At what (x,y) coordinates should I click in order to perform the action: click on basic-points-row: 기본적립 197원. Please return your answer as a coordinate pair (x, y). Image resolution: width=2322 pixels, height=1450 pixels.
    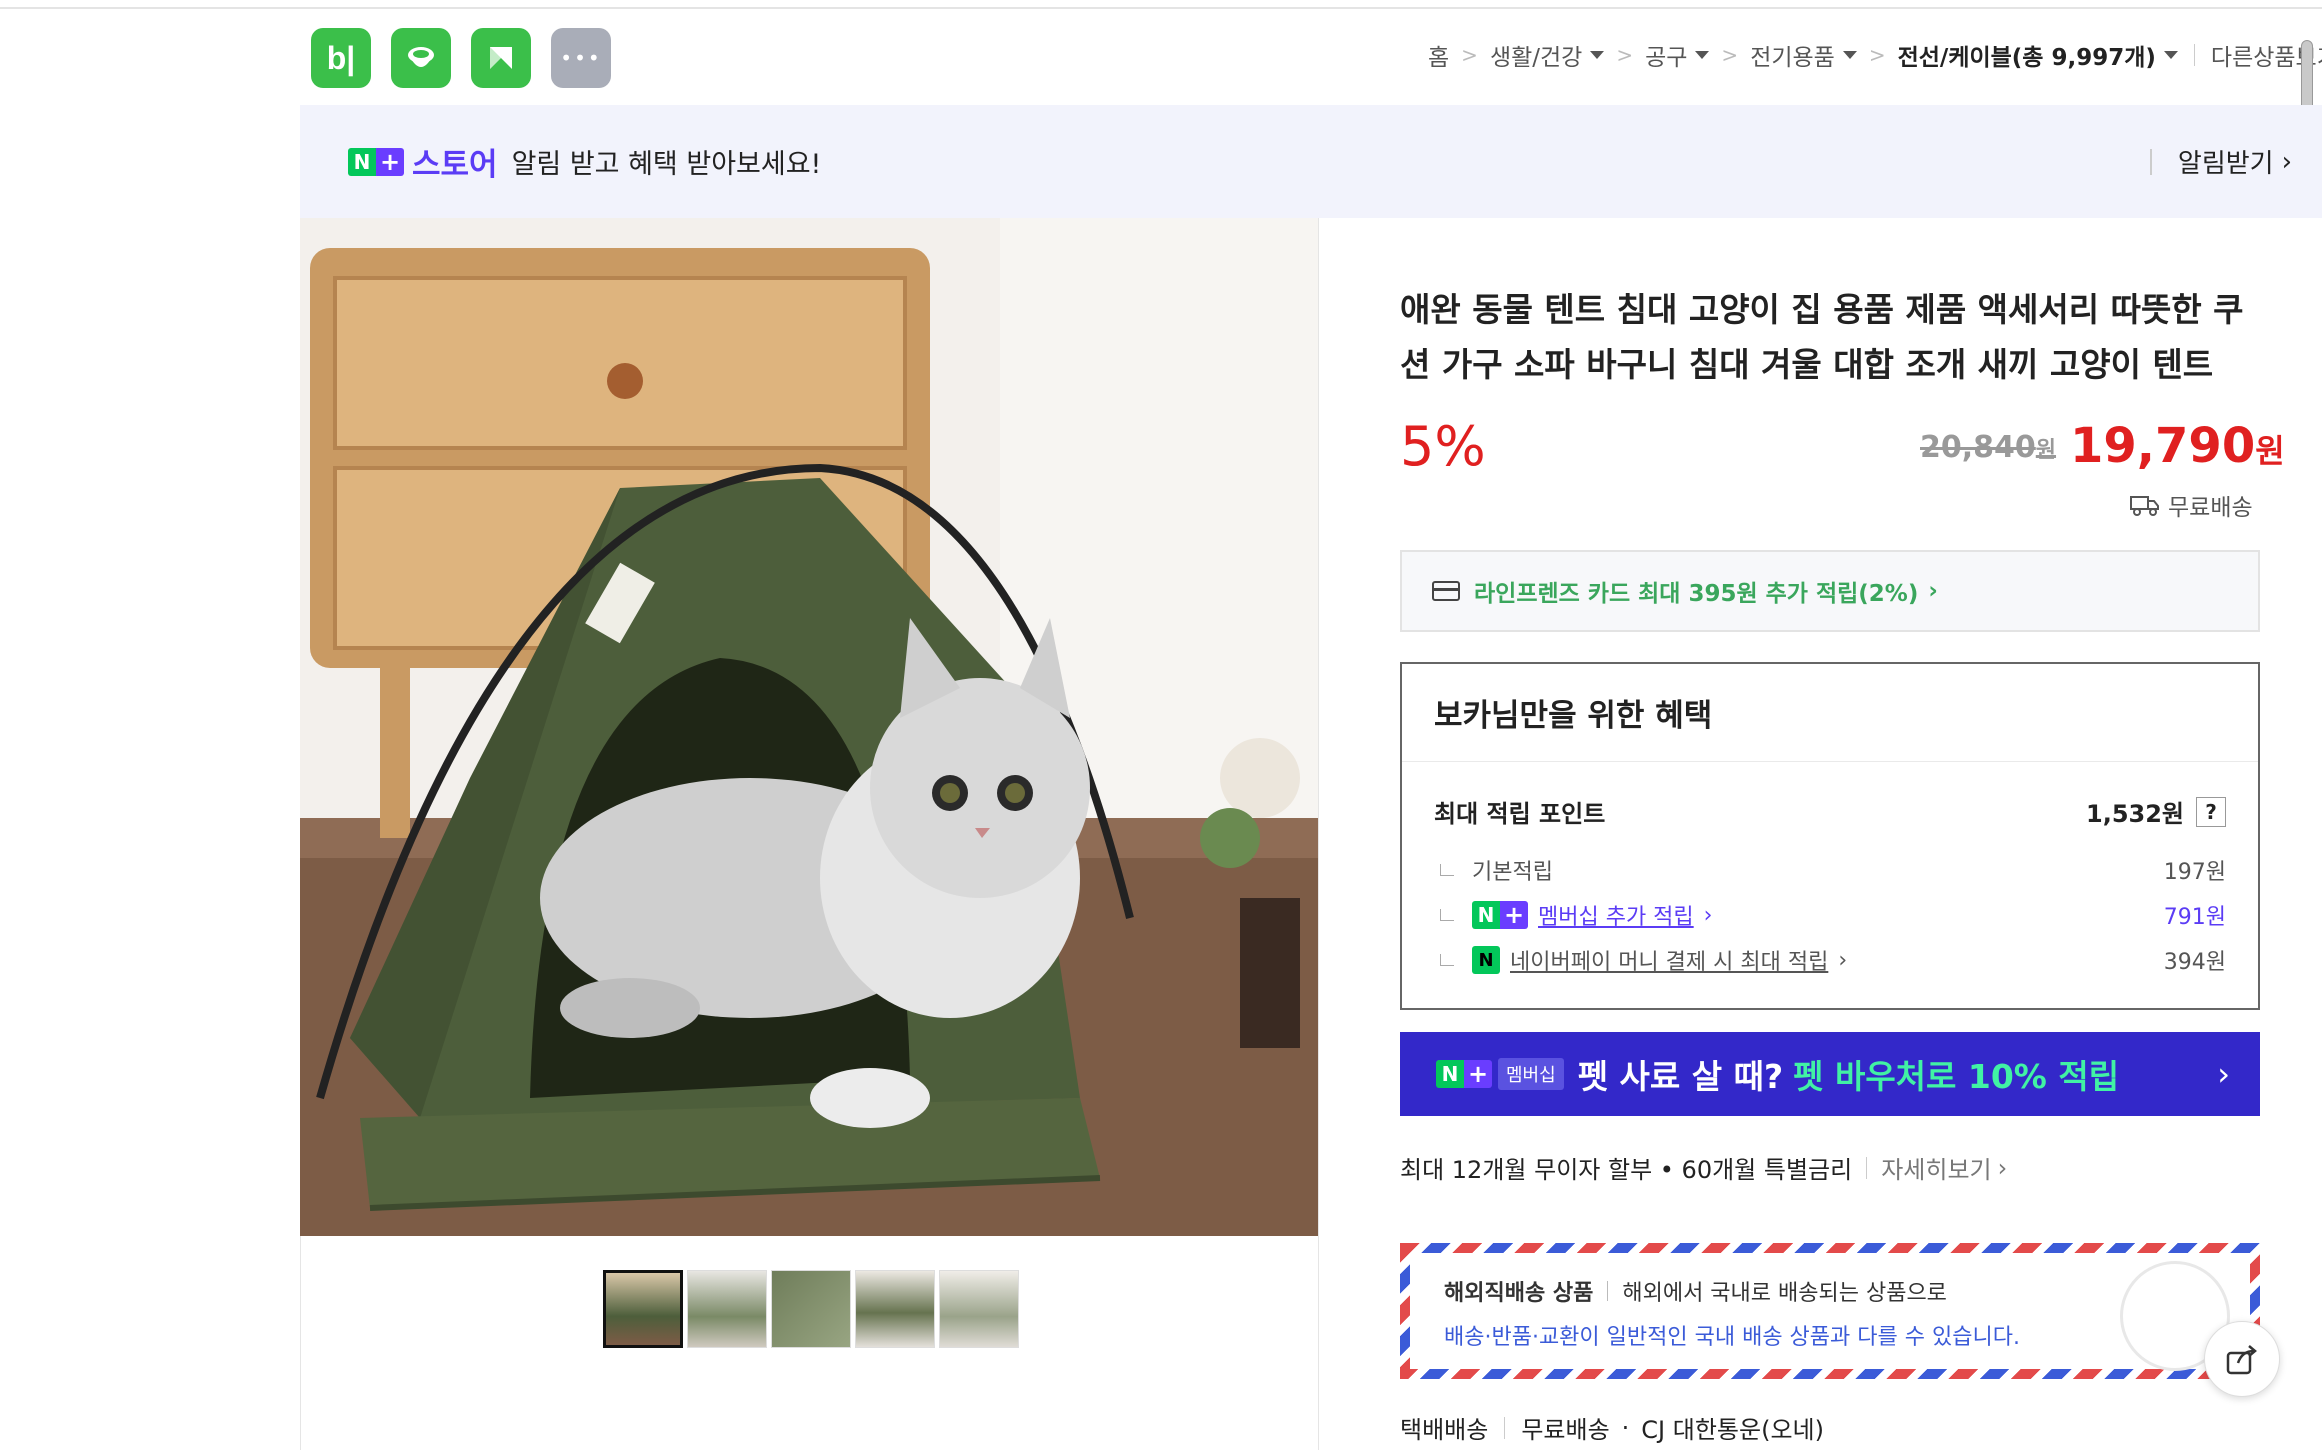
    Looking at the image, I should click on (1833, 870).